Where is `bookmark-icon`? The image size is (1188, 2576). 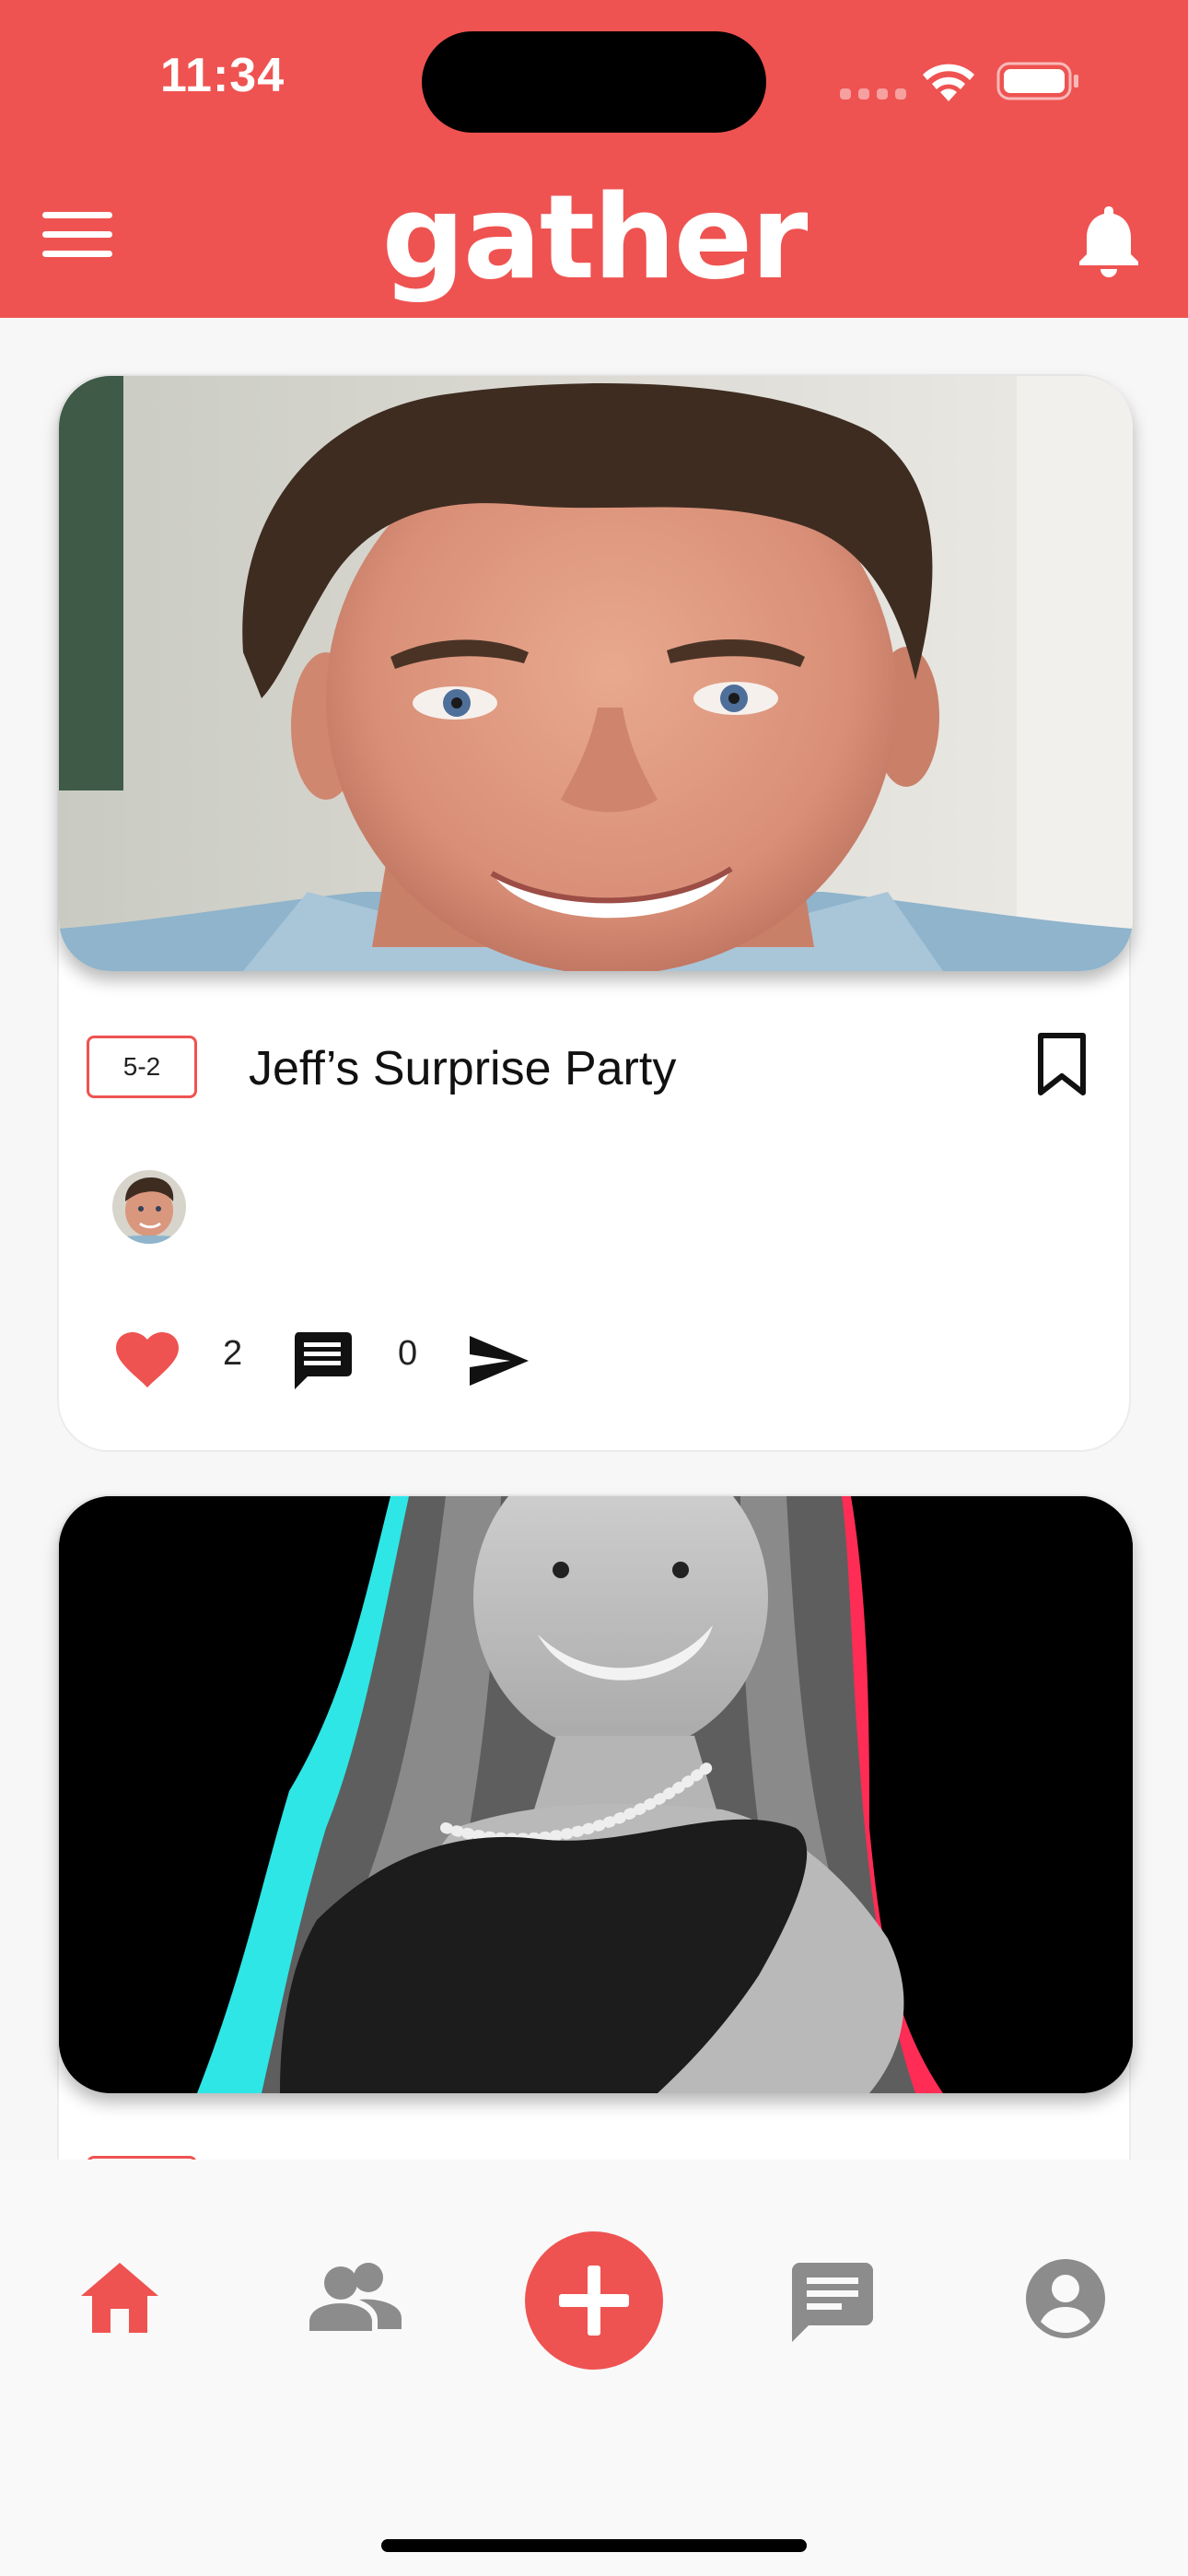
bookmark-icon is located at coordinates (1062, 1064).